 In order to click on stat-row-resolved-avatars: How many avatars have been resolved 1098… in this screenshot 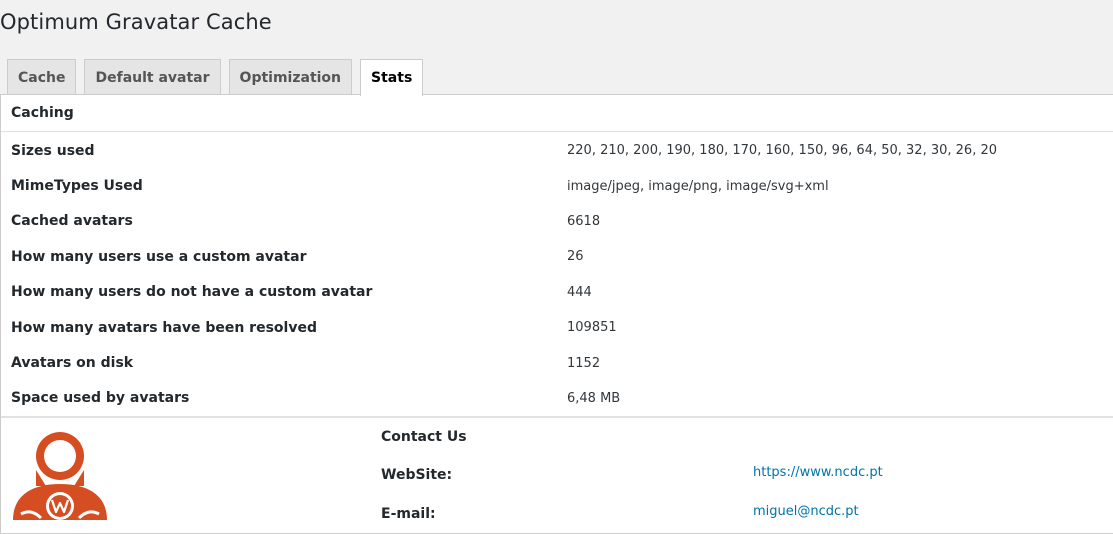, I will do `click(557, 327)`.